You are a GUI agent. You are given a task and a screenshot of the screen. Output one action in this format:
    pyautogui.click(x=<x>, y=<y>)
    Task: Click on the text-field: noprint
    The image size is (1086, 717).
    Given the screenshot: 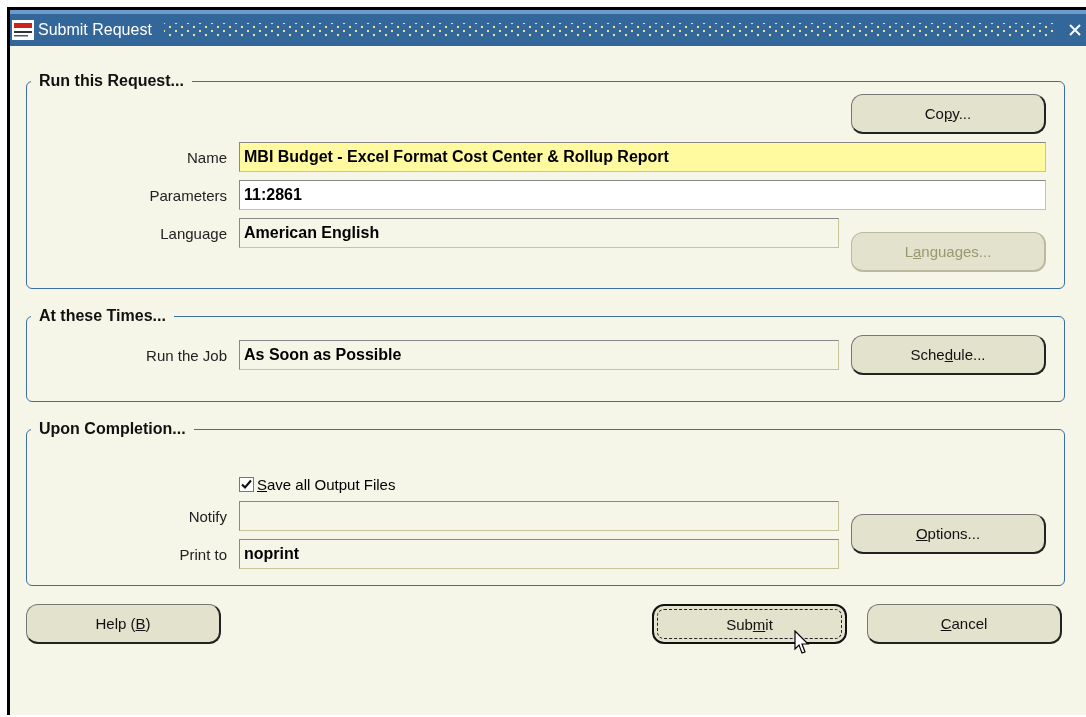 What is the action you would take?
    pyautogui.click(x=539, y=554)
    